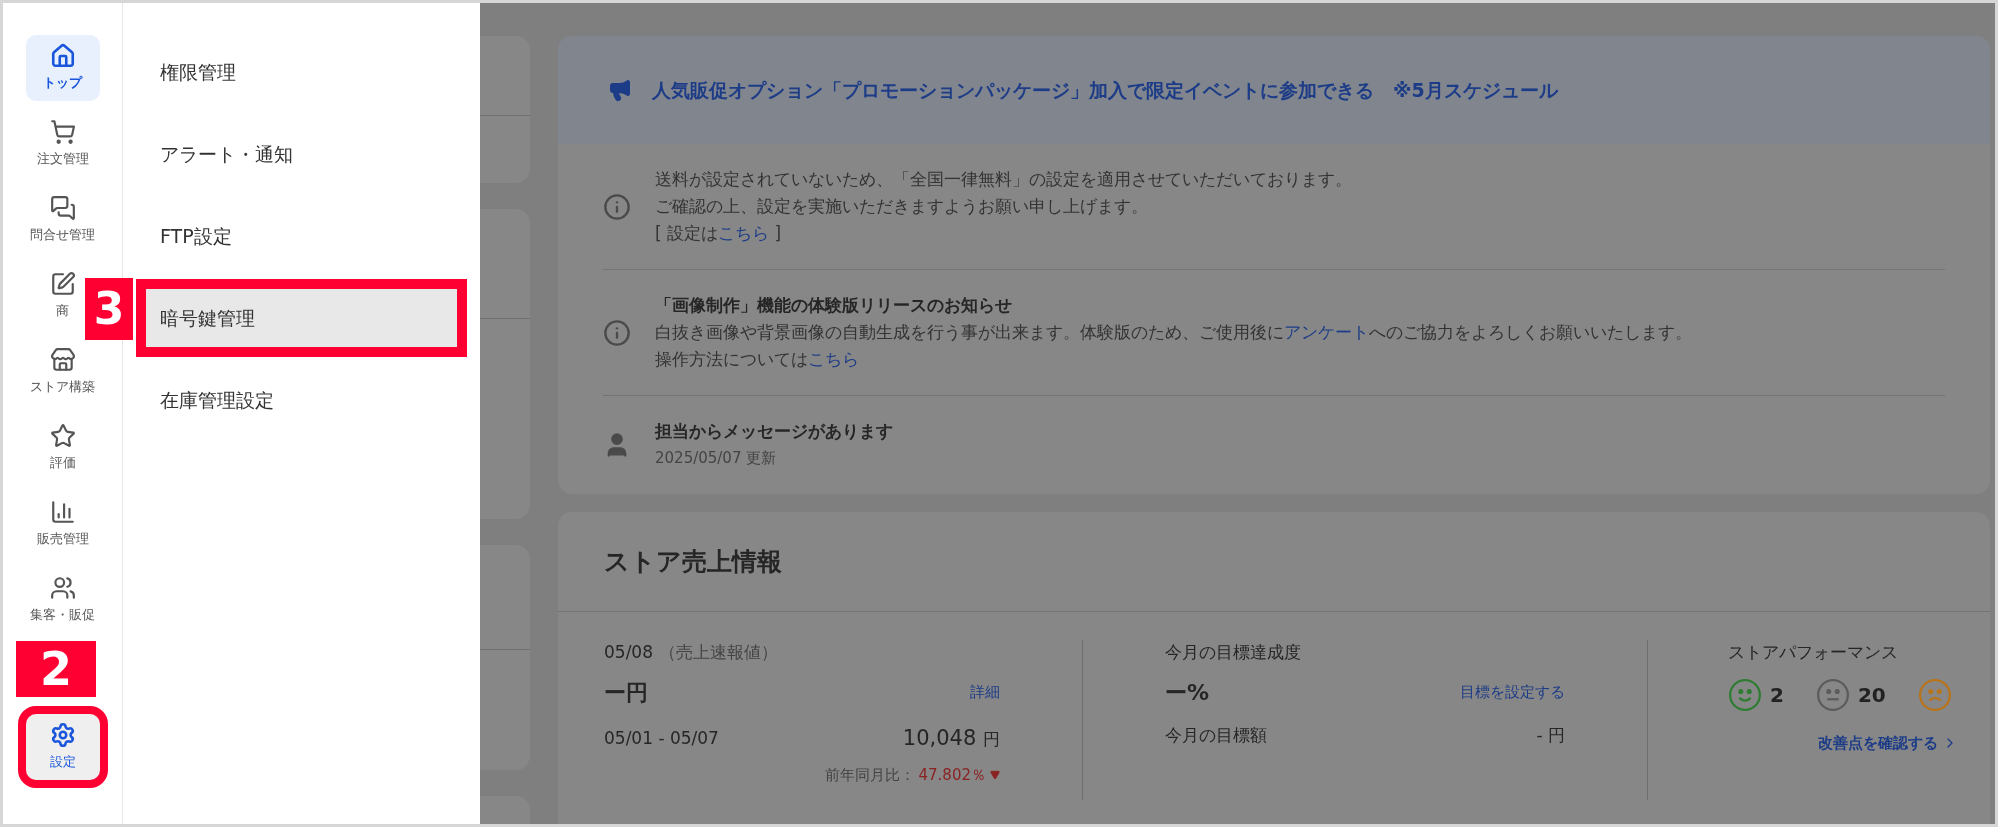  Describe the element at coordinates (628, 652) in the screenshot. I see `date-text: 05/08` at that location.